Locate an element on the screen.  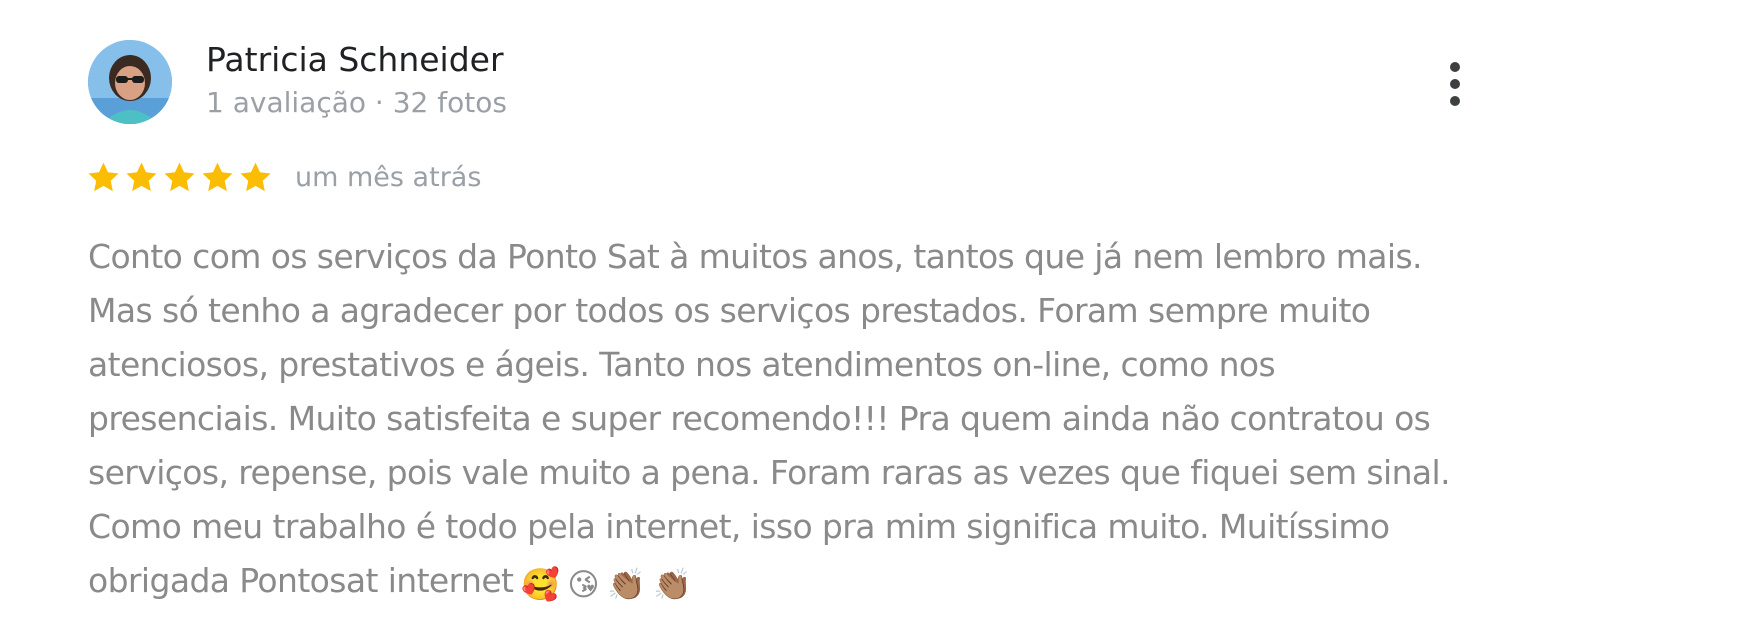
reviewer-name: Patricia Schneider is located at coordinates (355, 60).